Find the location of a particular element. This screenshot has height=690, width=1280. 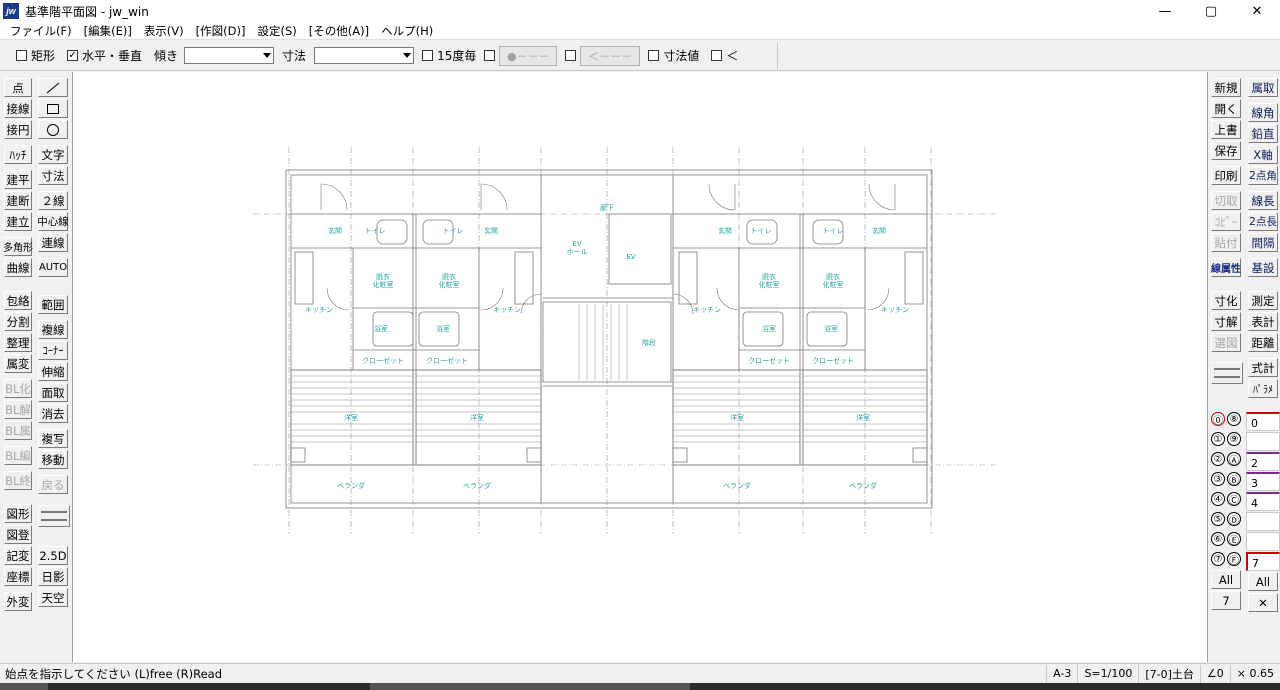

tool-rectangle is located at coordinates (53, 108).